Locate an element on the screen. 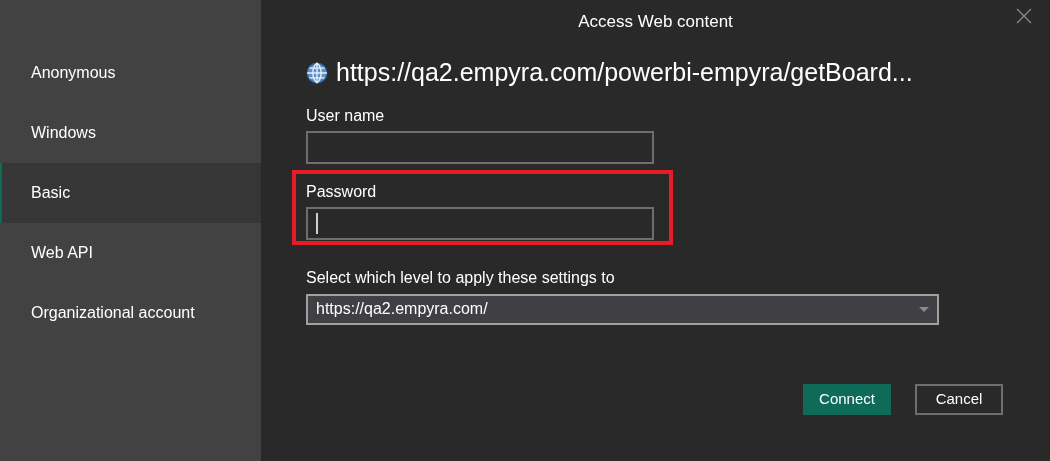  dialog-title: Access Web content is located at coordinates (655, 22).